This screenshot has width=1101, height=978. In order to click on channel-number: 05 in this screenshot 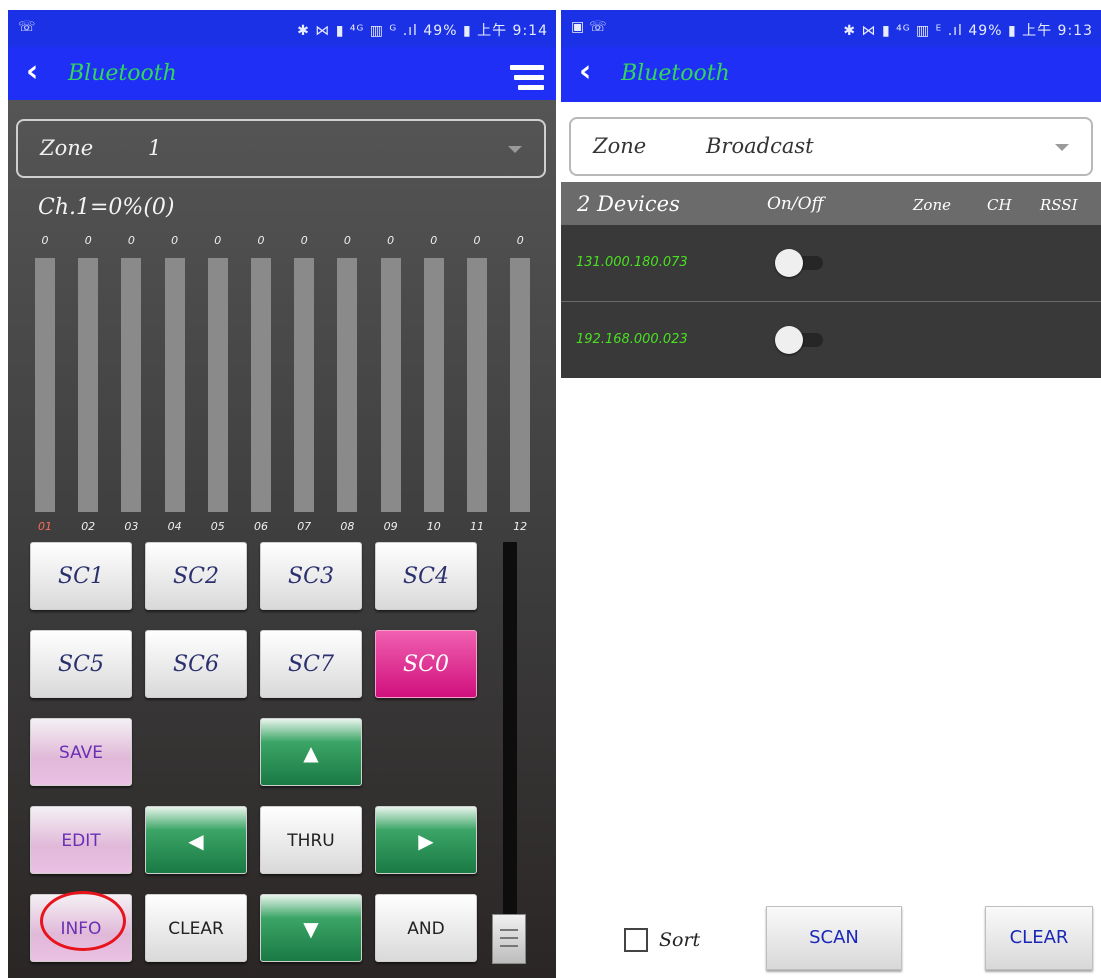, I will do `click(217, 526)`.